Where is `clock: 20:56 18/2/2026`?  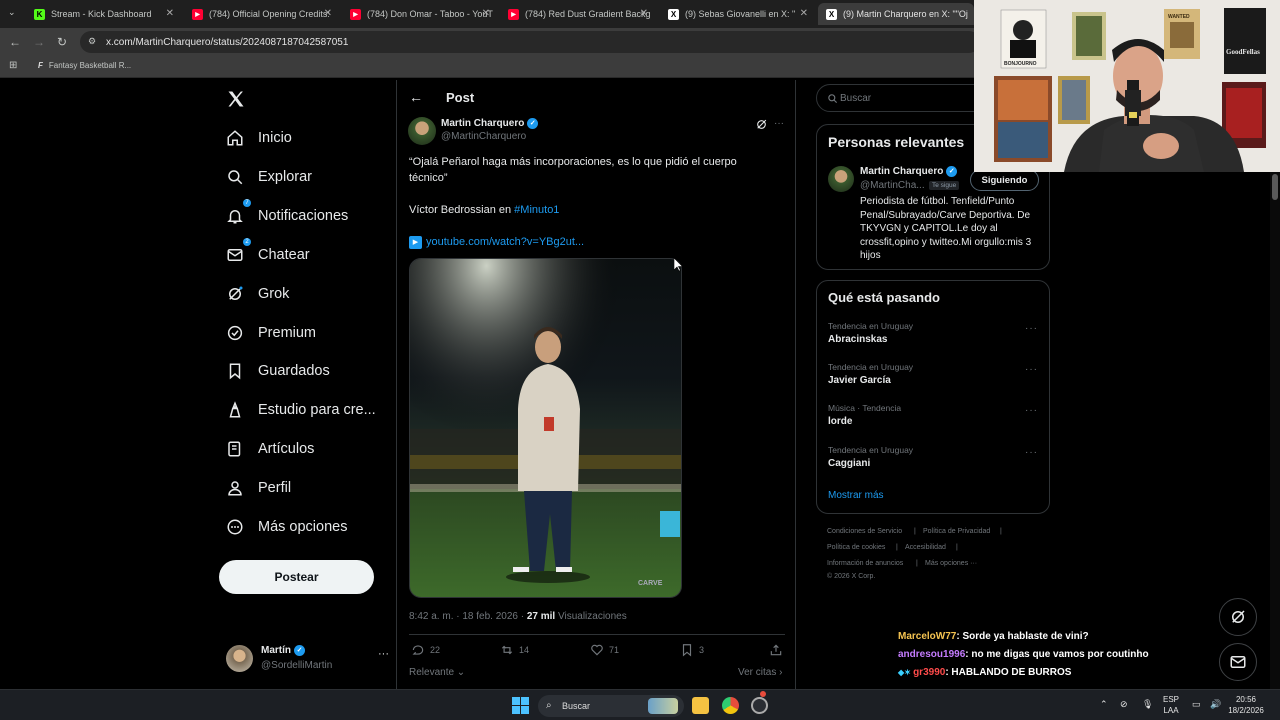
clock: 20:56 18/2/2026 is located at coordinates (1246, 705).